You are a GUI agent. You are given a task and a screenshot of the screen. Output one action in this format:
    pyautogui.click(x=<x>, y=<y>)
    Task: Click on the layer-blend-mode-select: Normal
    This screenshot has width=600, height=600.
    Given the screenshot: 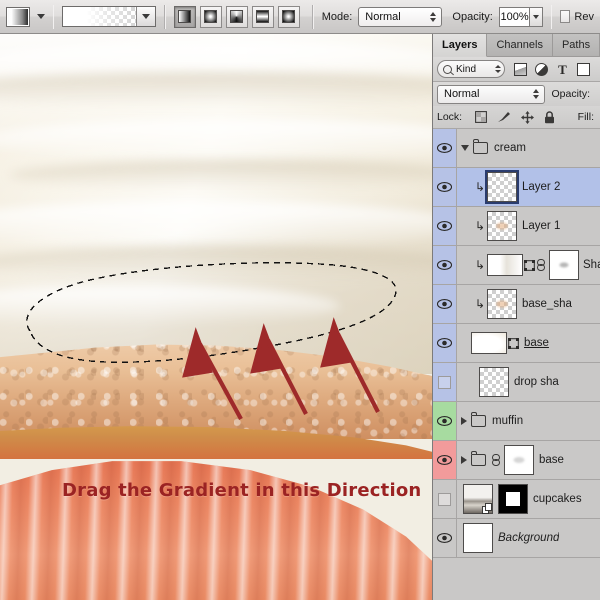 What is the action you would take?
    pyautogui.click(x=491, y=94)
    